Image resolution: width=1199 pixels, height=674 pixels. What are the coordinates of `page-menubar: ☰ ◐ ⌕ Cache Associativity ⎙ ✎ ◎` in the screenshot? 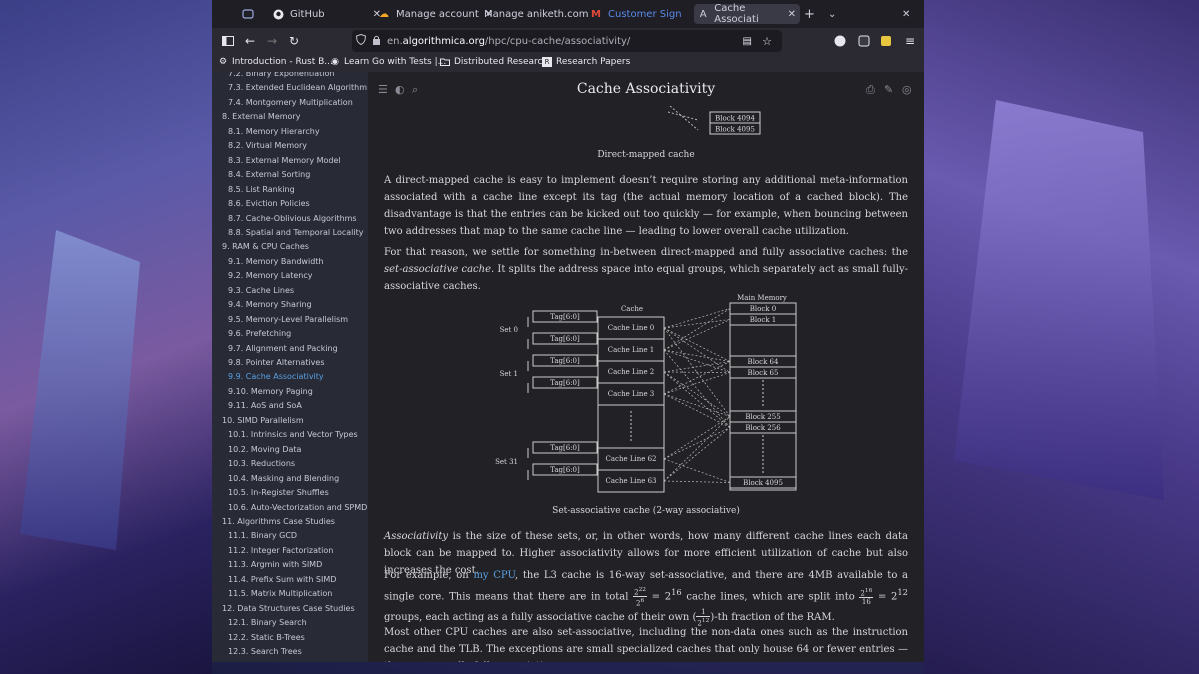 It's located at (646, 89).